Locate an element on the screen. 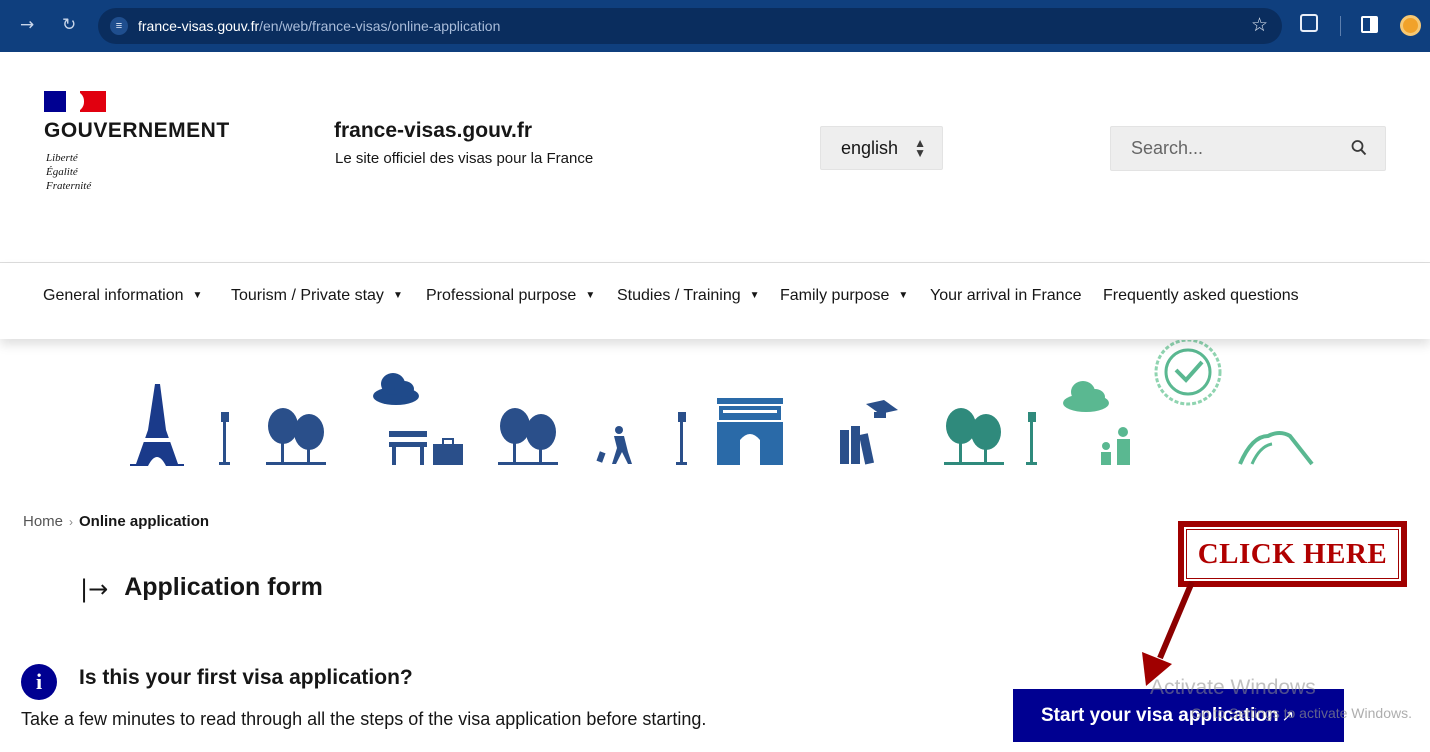  form-heading-title: Application form is located at coordinates (223, 587).